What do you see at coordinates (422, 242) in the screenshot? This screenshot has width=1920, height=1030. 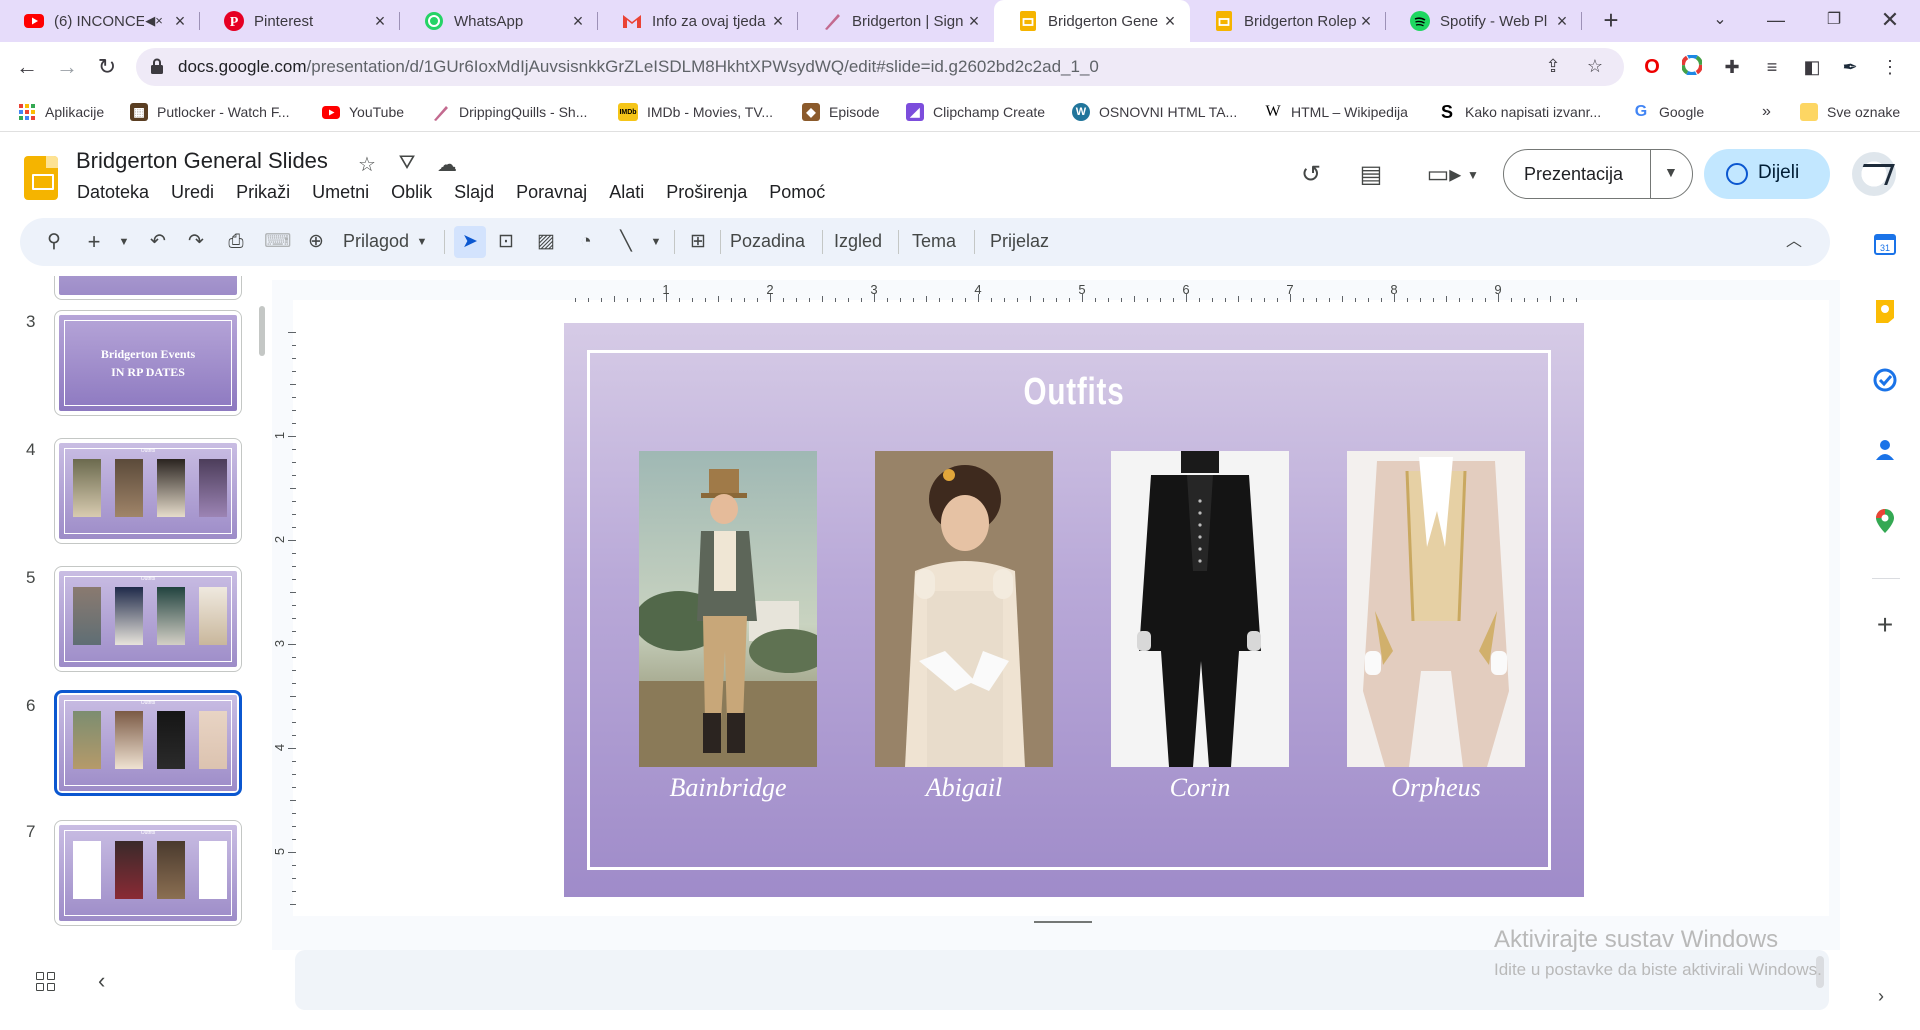 I see `zoom-dropdown-icon: ▼` at bounding box center [422, 242].